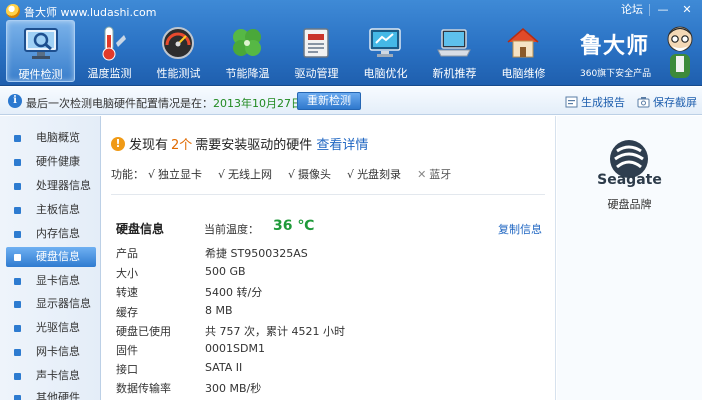  What do you see at coordinates (256, 253) in the screenshot?
I see `spec-value: 希捷 ST9500325AS` at bounding box center [256, 253].